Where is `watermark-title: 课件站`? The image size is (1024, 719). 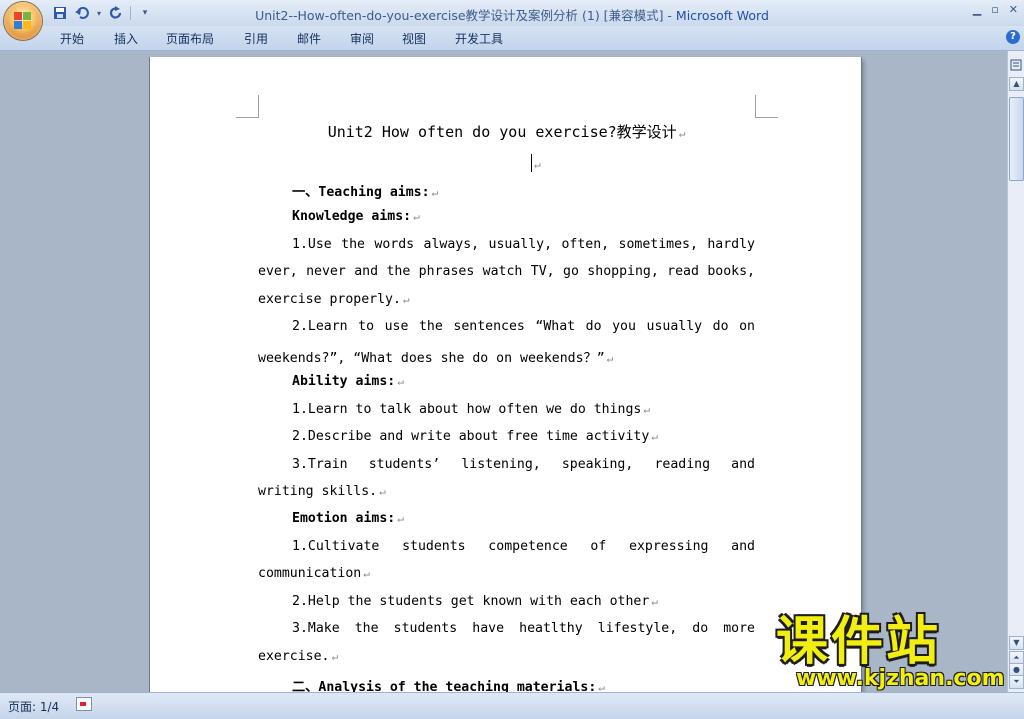
watermark-title: 课件站 is located at coordinates (859, 642).